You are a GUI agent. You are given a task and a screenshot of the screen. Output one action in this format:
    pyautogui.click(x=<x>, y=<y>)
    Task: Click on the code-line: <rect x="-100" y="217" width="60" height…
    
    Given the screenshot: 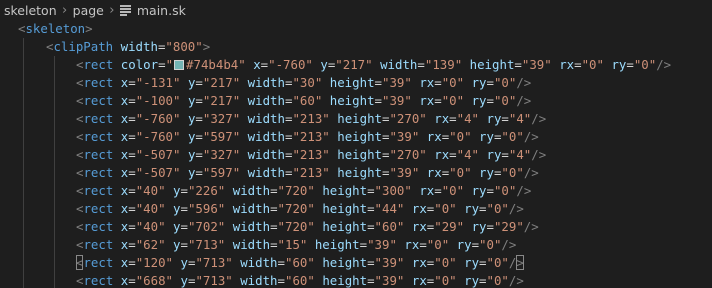 What is the action you would take?
    pyautogui.click(x=303, y=101)
    